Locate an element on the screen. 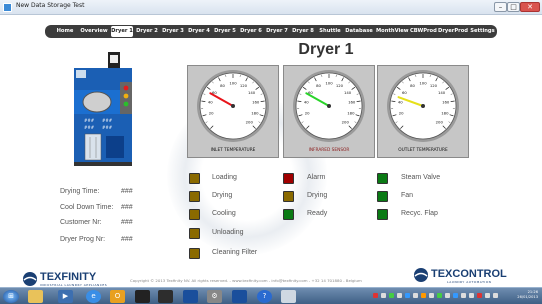 This screenshot has width=542, height=304. nav-dryer-5: Dryer 5 is located at coordinates (225, 31).